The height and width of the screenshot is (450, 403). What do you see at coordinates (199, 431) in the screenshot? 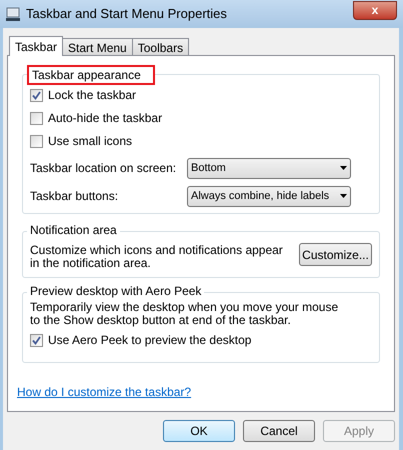
I see `dialog-button: OK` at bounding box center [199, 431].